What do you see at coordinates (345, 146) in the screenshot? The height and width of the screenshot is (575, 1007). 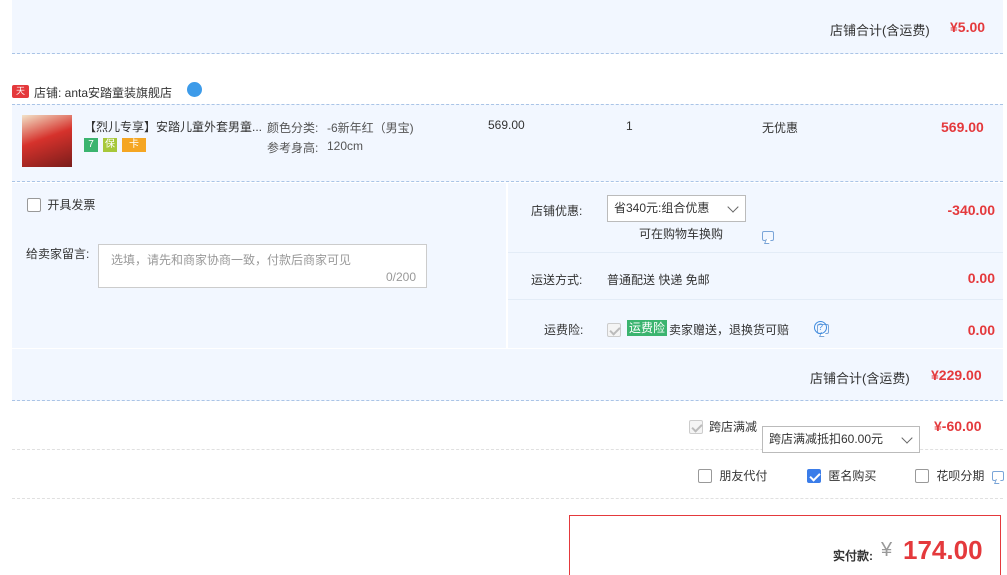 I see `size-value: 120cm` at bounding box center [345, 146].